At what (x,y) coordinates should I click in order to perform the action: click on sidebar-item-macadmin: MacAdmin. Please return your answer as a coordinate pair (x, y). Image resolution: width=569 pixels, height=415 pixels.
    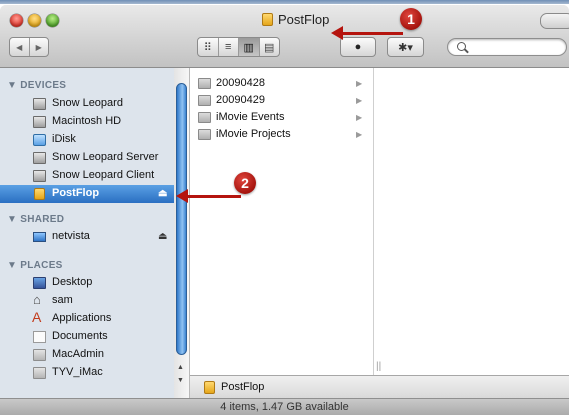
    Looking at the image, I should click on (87, 355).